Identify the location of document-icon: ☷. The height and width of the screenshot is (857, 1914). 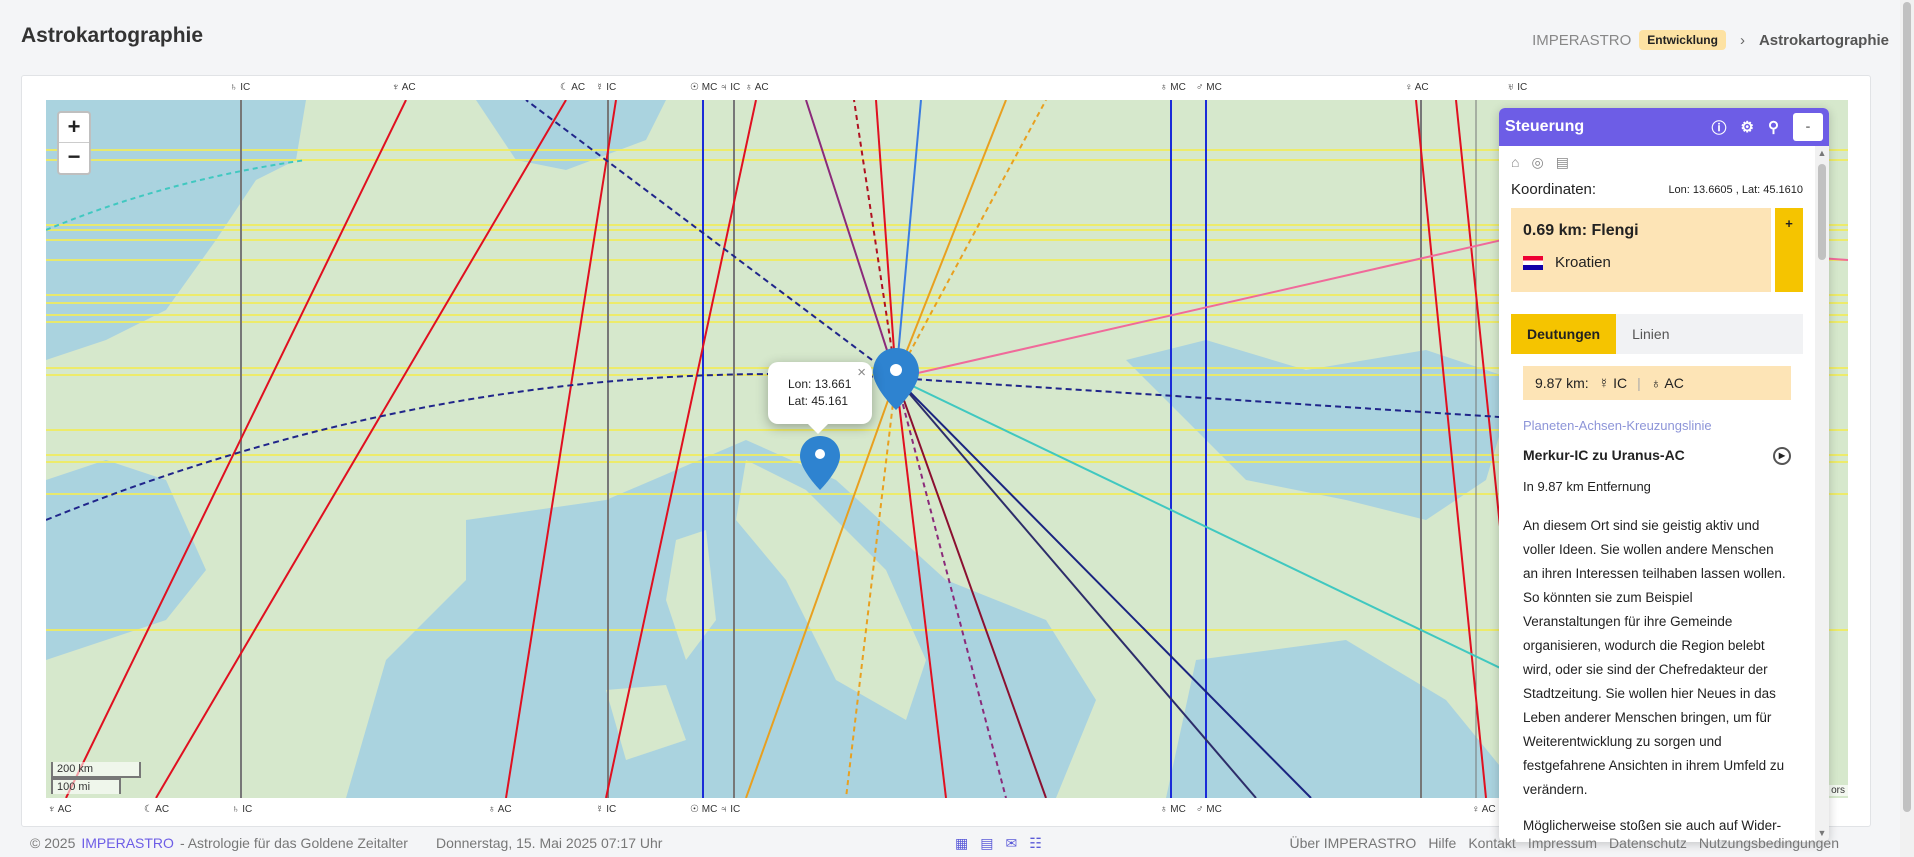
(1035, 843).